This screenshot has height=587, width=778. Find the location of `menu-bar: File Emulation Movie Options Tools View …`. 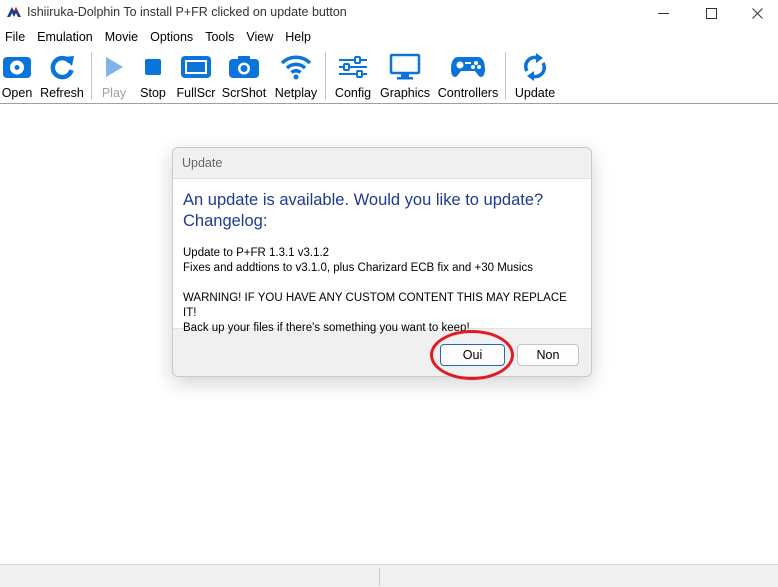

menu-bar: File Emulation Movie Options Tools View … is located at coordinates (389, 37).